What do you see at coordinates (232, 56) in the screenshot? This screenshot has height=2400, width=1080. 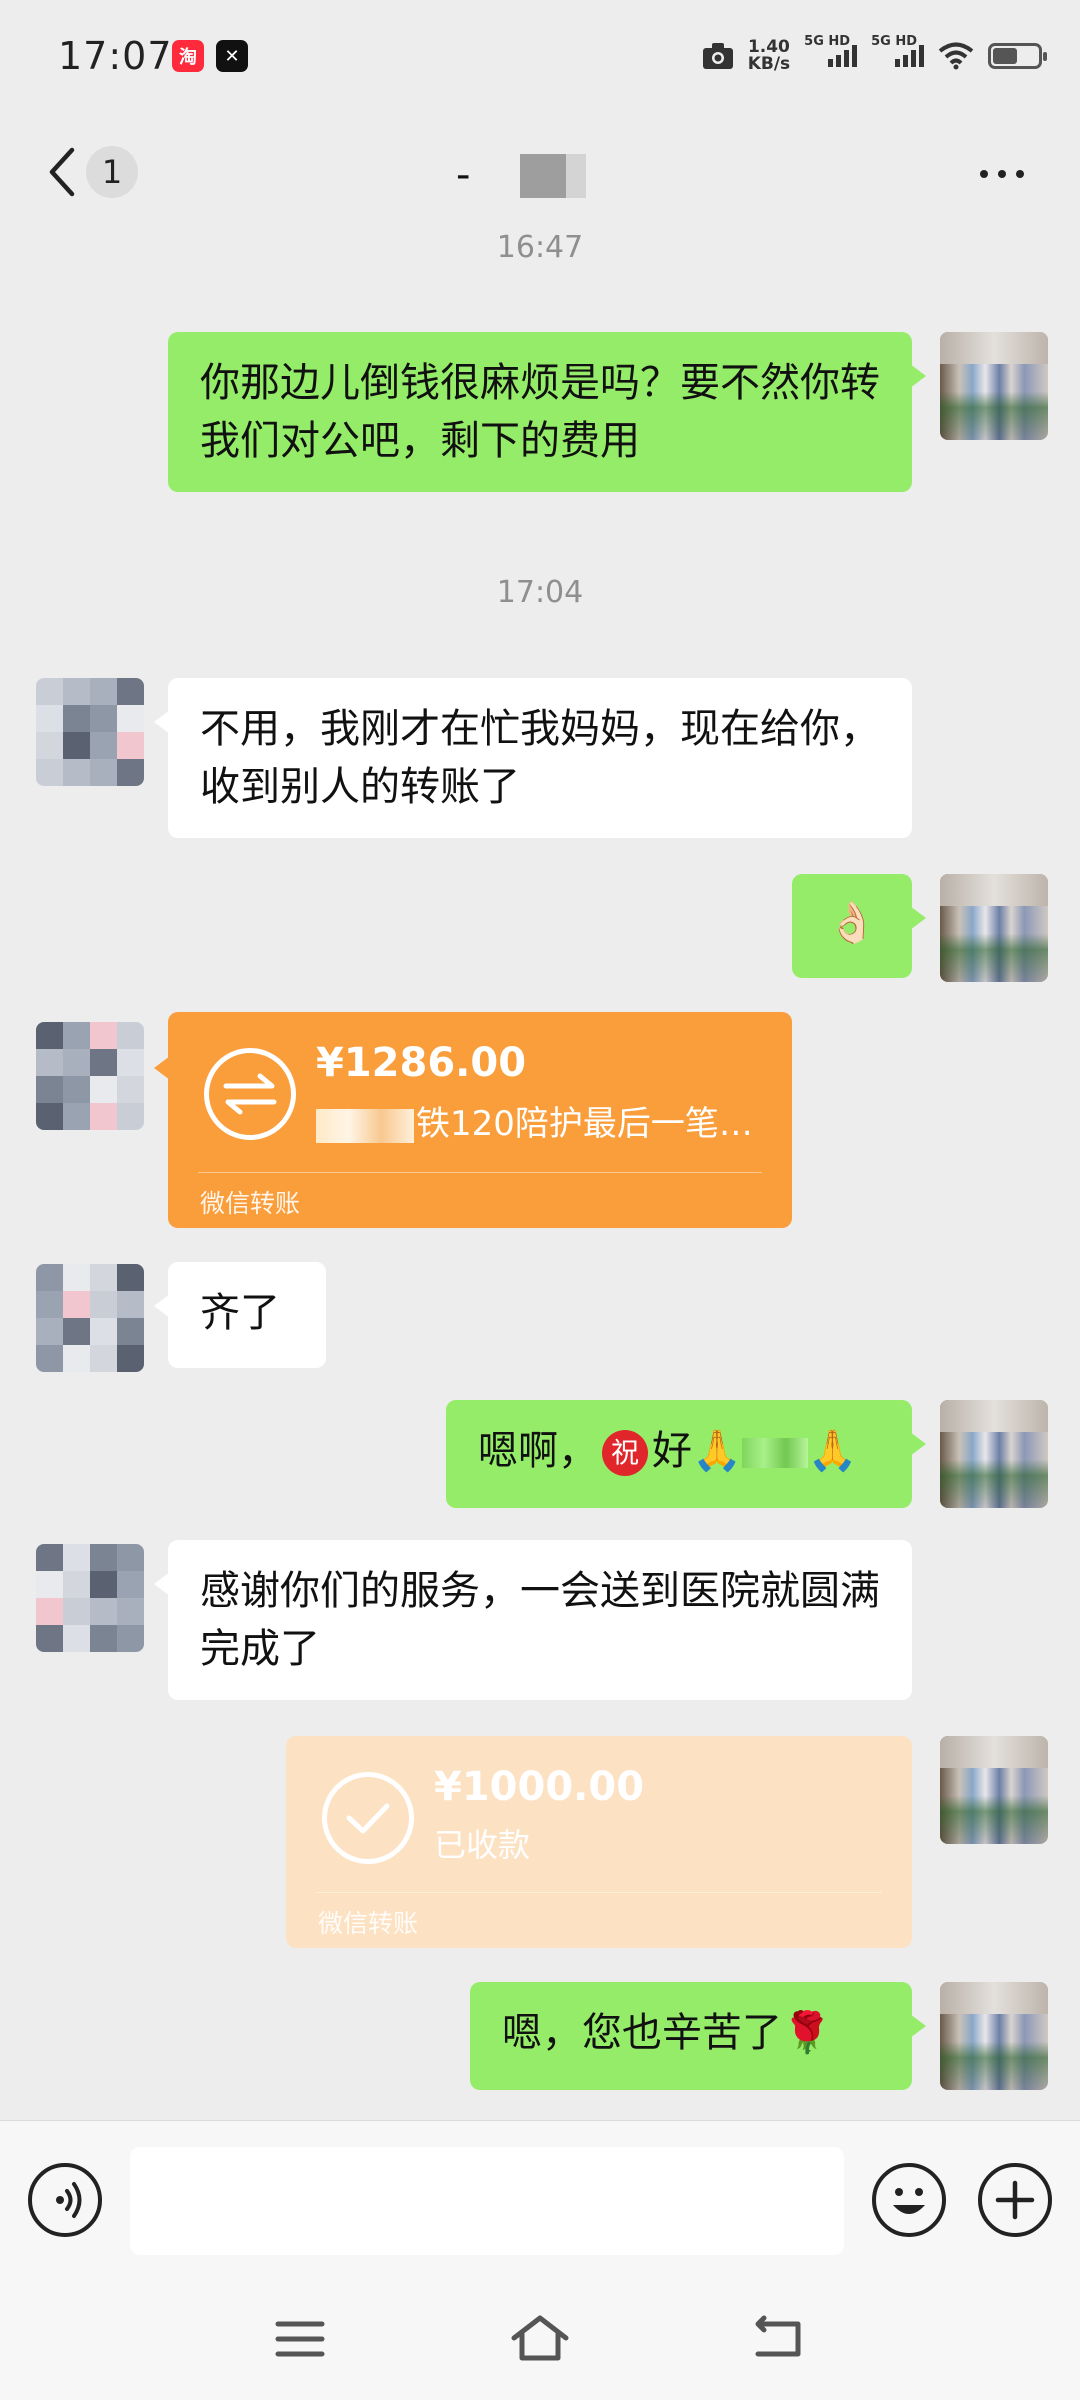 I see `capcut-icon: ✕` at bounding box center [232, 56].